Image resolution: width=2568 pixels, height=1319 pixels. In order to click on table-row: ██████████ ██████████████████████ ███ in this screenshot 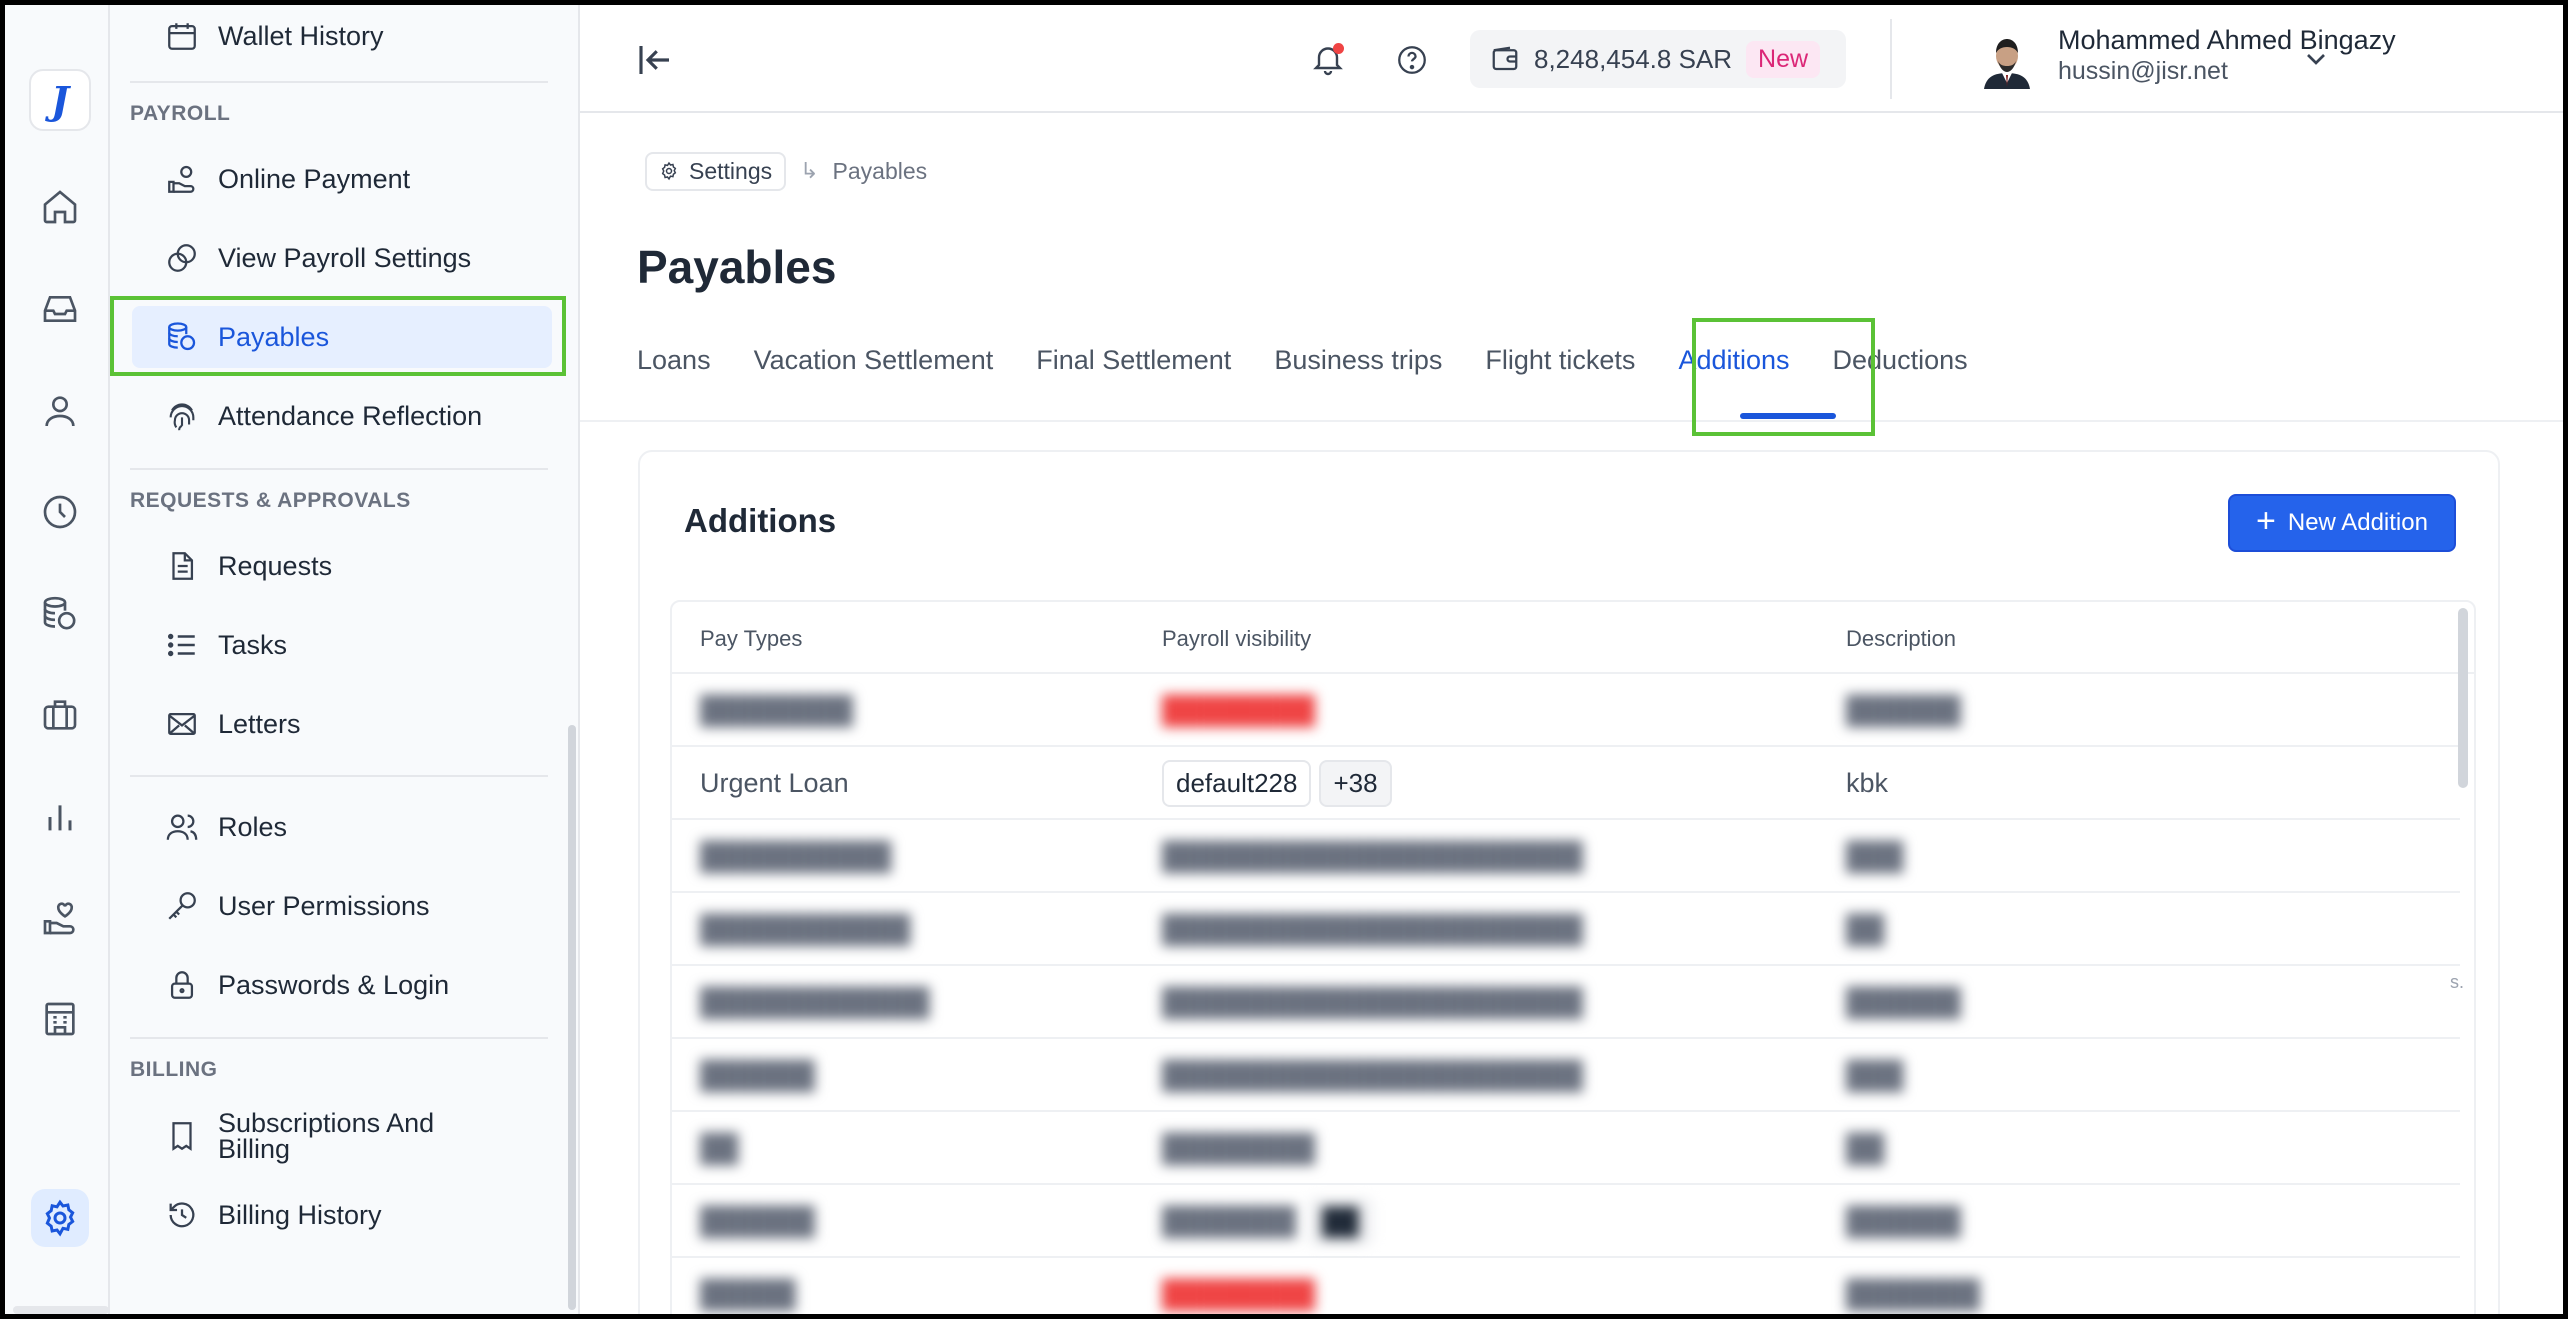, I will do `click(1566, 856)`.